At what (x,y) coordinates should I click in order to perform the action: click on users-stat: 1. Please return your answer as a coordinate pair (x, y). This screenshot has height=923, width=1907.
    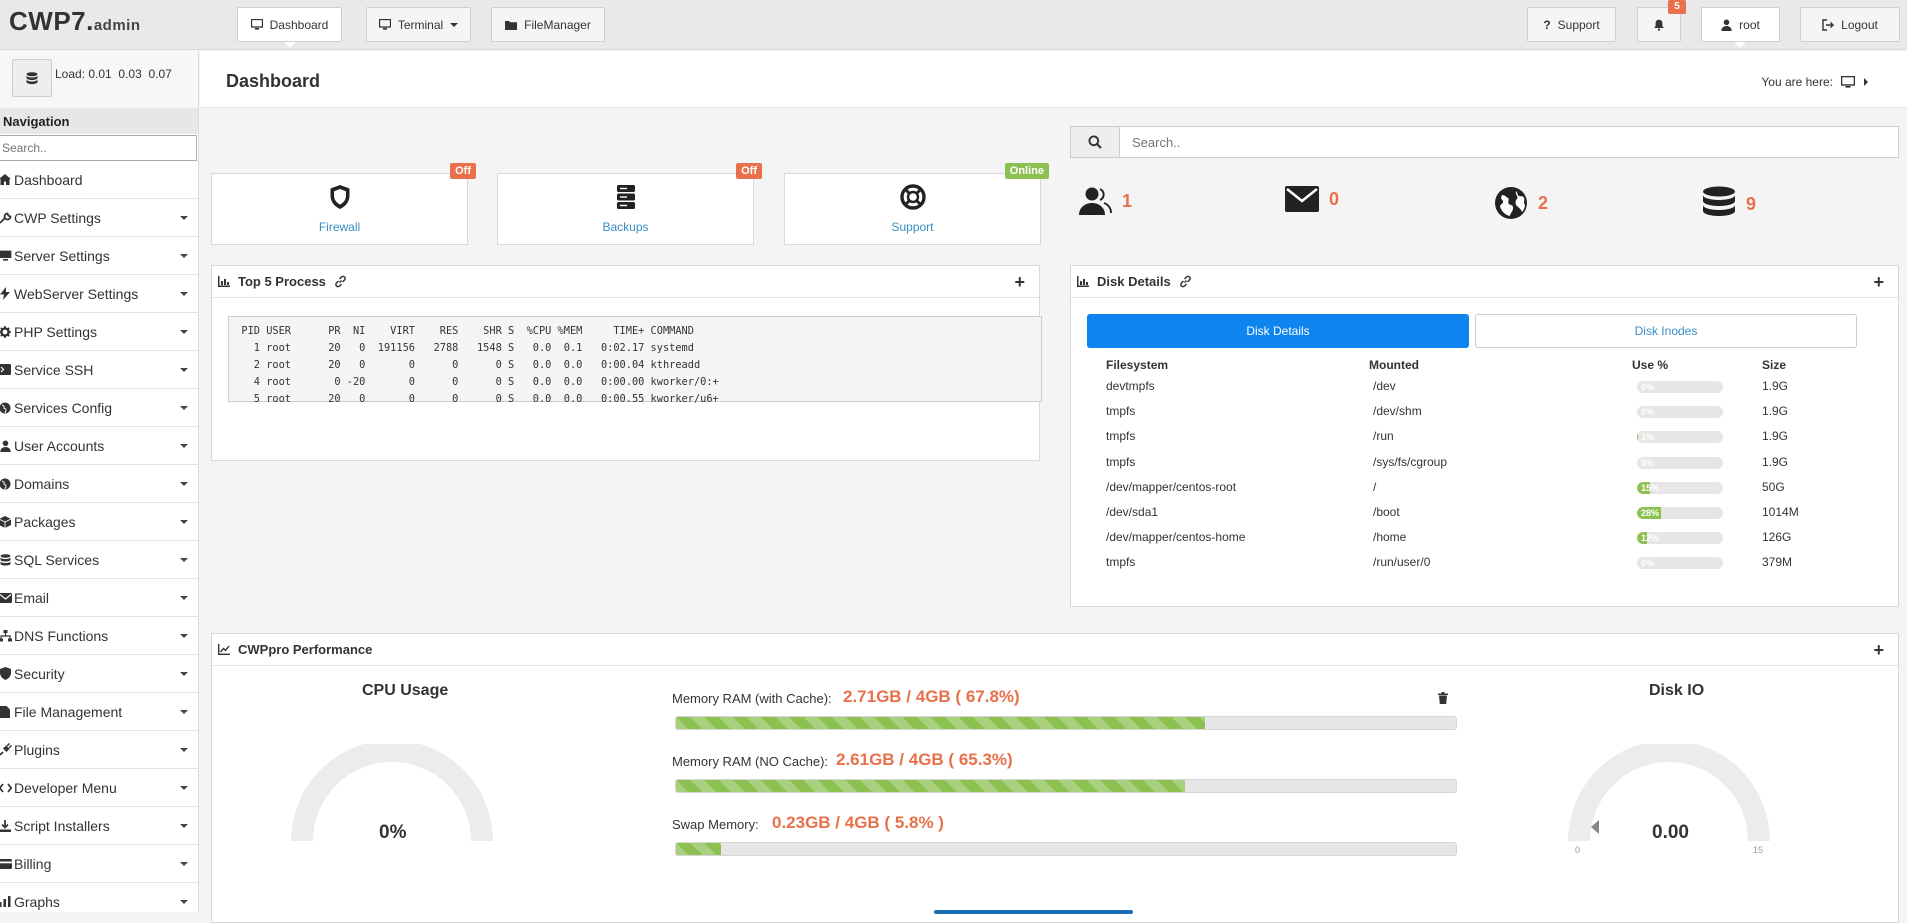
    Looking at the image, I should click on (1105, 201).